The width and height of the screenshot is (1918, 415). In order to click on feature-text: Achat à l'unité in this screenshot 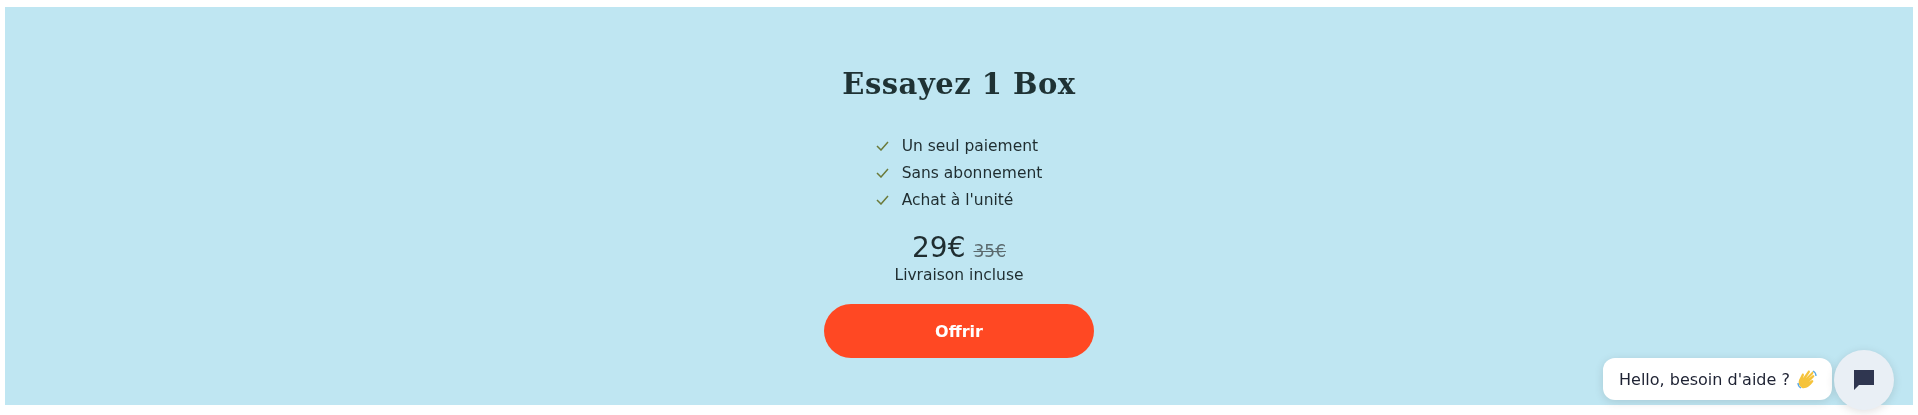, I will do `click(957, 199)`.